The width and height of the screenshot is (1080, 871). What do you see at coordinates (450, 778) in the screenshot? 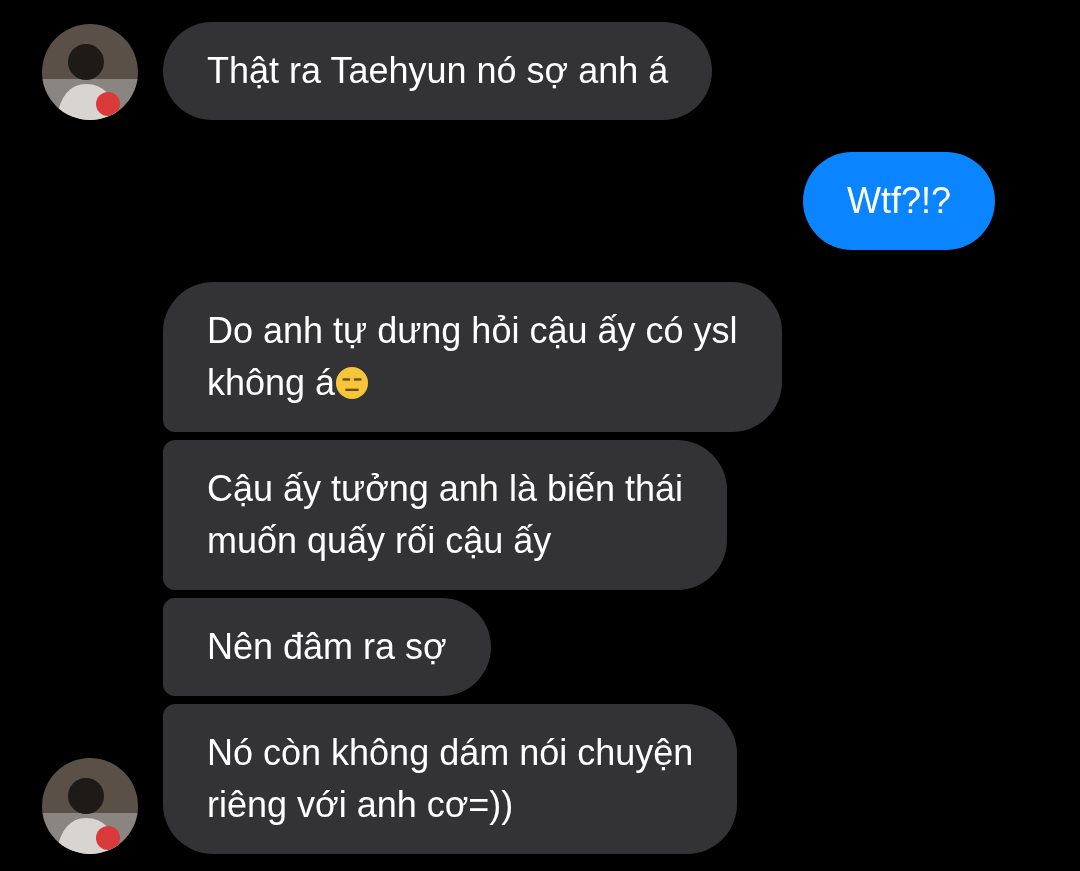
I see `message-text: Nó còn không dám nói chuyện riêng với anh cơ=))` at bounding box center [450, 778].